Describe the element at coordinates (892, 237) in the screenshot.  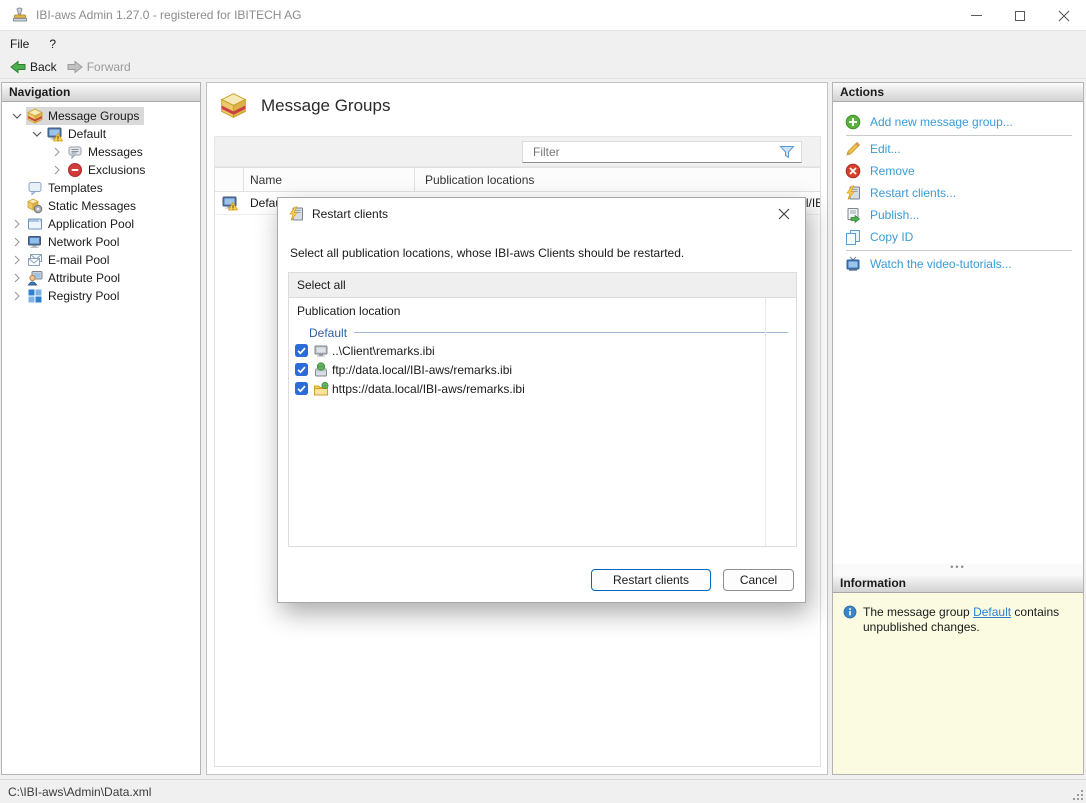
I see `action-label: Copy ID` at that location.